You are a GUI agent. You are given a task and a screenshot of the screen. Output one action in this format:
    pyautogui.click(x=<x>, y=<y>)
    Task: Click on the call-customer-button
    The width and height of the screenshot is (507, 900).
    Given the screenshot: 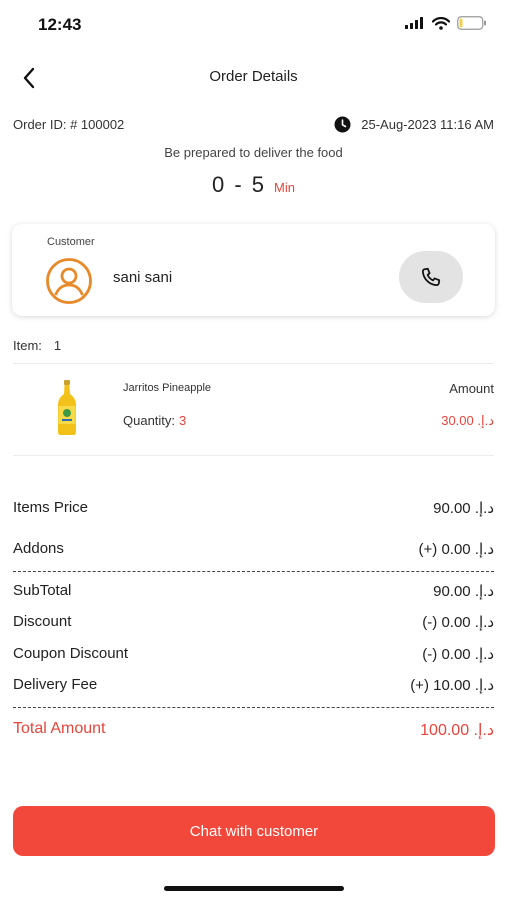 What is the action you would take?
    pyautogui.click(x=431, y=277)
    